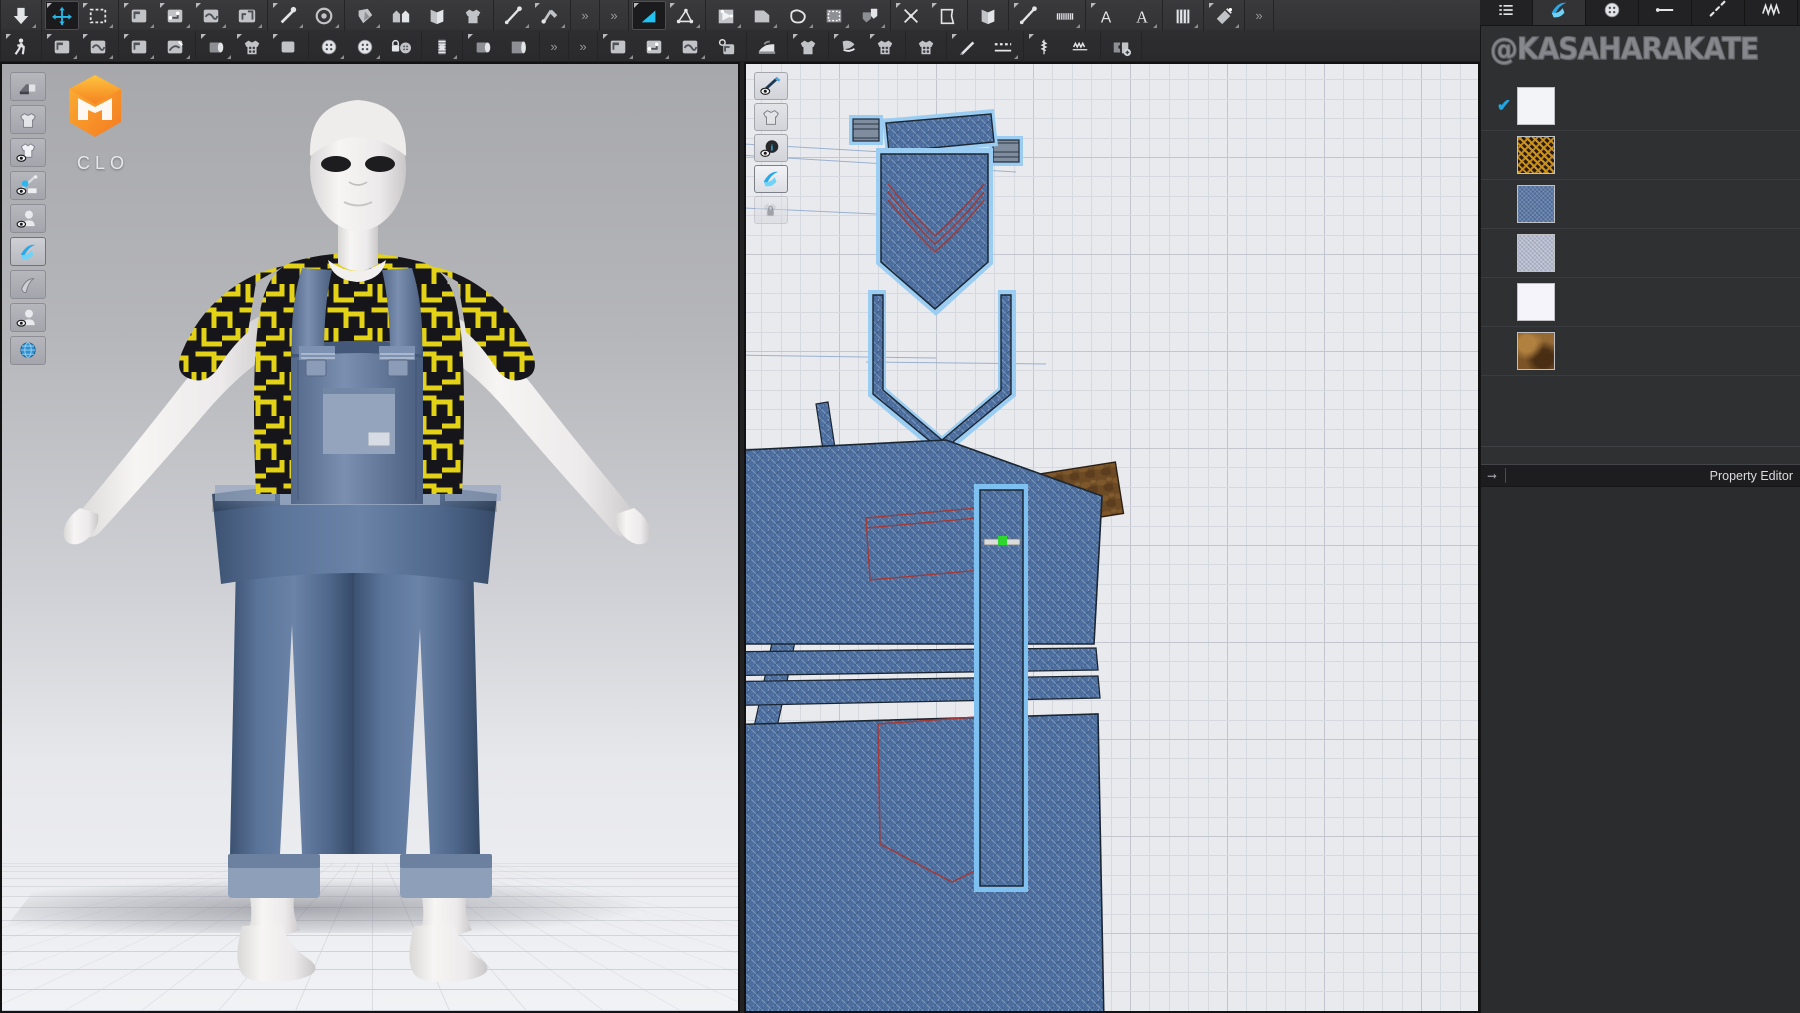  I want to click on denim-dark-swatch, so click(1536, 204).